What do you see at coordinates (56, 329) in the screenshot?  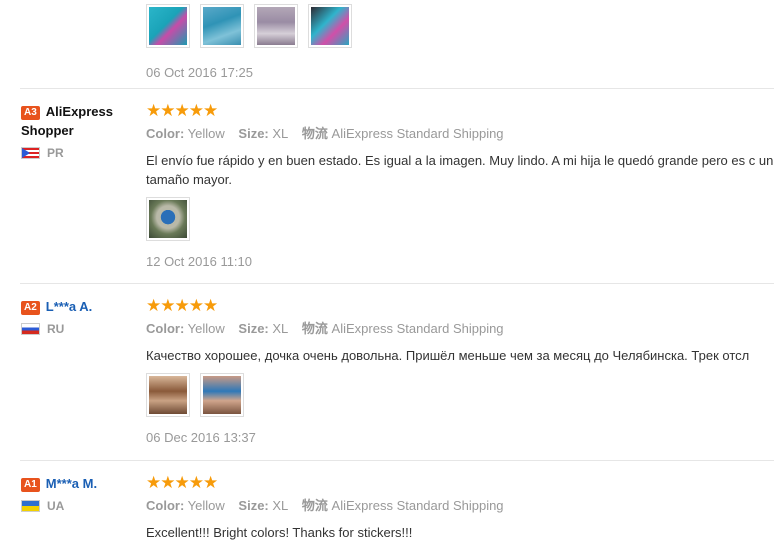 I see `country-code: RU` at bounding box center [56, 329].